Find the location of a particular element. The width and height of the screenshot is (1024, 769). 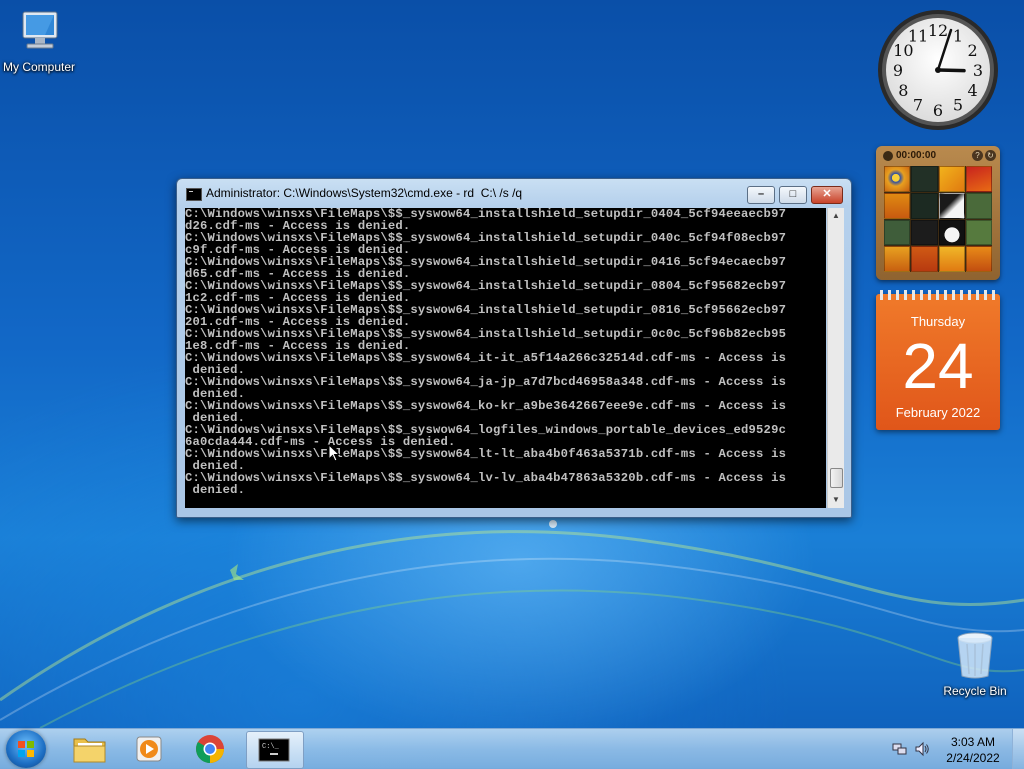

start-button is located at coordinates (26, 749).